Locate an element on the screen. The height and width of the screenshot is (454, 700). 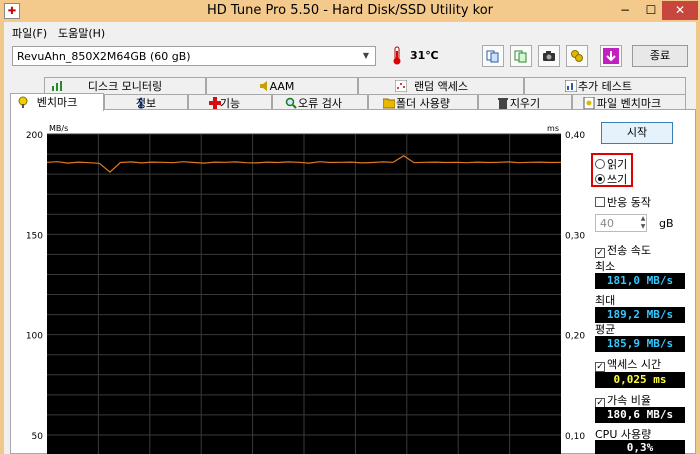
transfer-rate-label: 전송 속도 is located at coordinates (629, 250).